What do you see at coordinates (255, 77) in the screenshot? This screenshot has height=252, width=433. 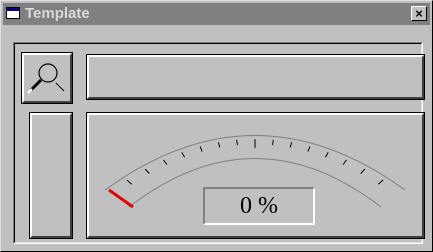 I see `top-bar` at bounding box center [255, 77].